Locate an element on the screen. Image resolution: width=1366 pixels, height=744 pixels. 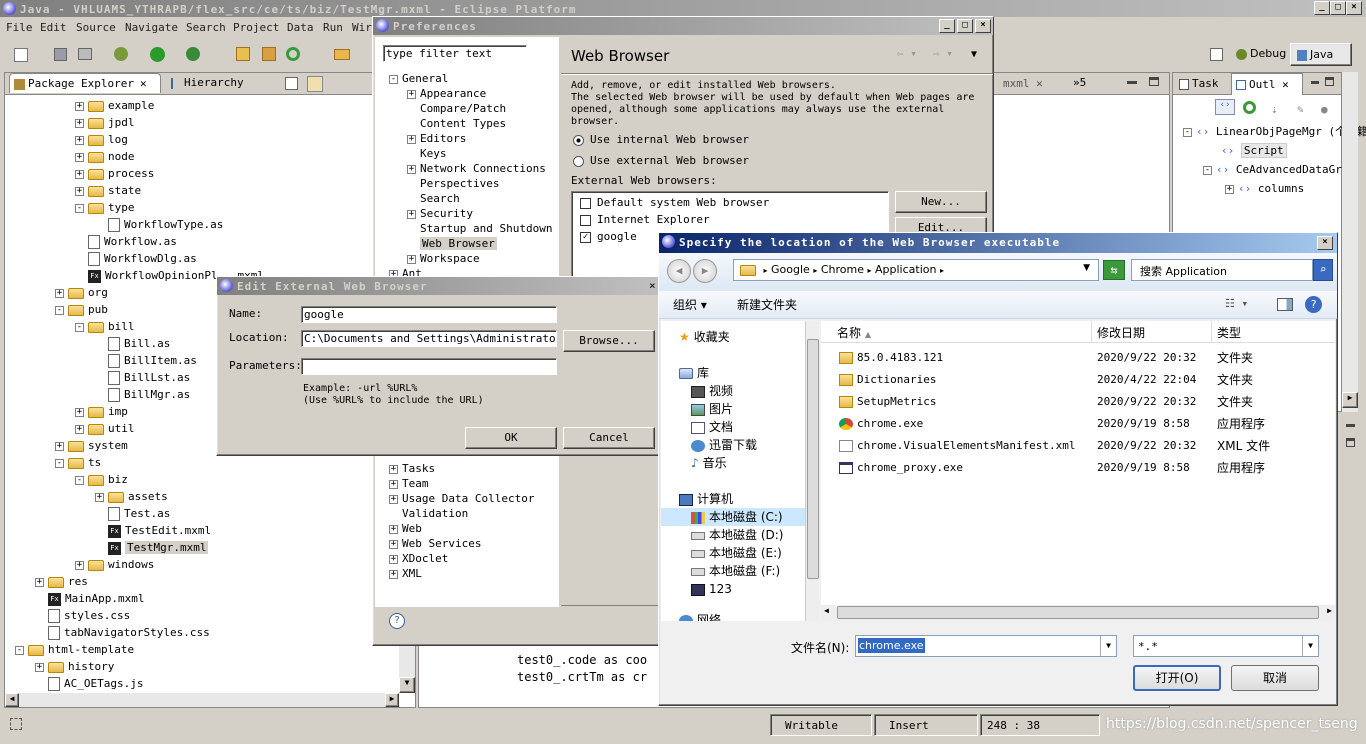
collapse-icon: - is located at coordinates (59, 463).